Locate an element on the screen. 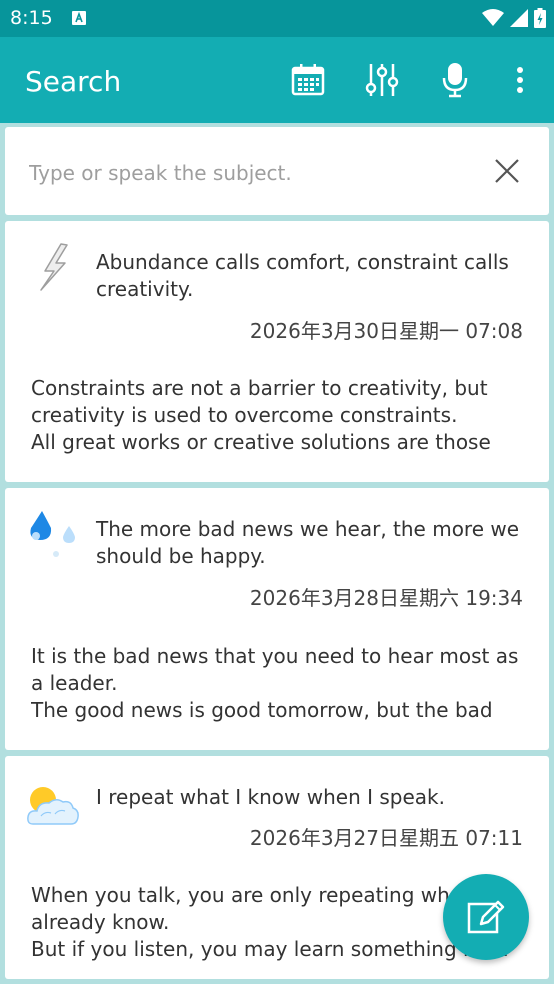 This screenshot has height=984, width=554. new-entry-button is located at coordinates (486, 917).